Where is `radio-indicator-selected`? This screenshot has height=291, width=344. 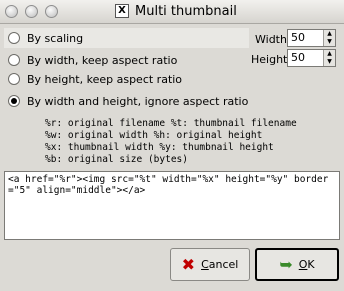
radio-indicator-selected is located at coordinates (14, 101).